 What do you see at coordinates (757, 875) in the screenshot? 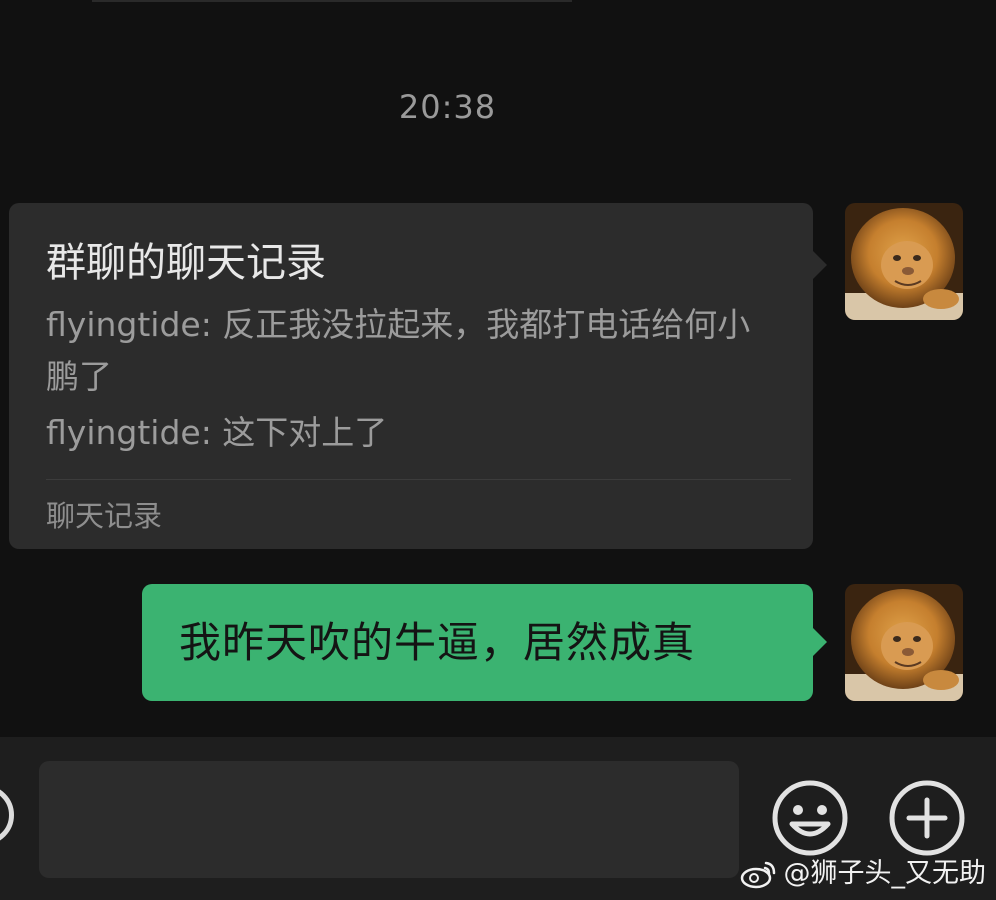
I see `weibo-logo-icon` at bounding box center [757, 875].